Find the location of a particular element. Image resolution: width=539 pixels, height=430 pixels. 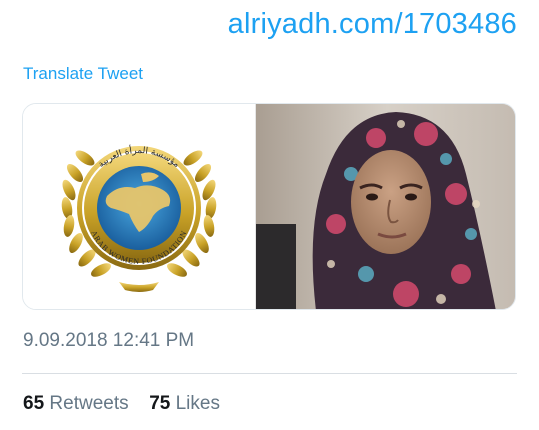

likes-stat: 75 Likes is located at coordinates (184, 403).